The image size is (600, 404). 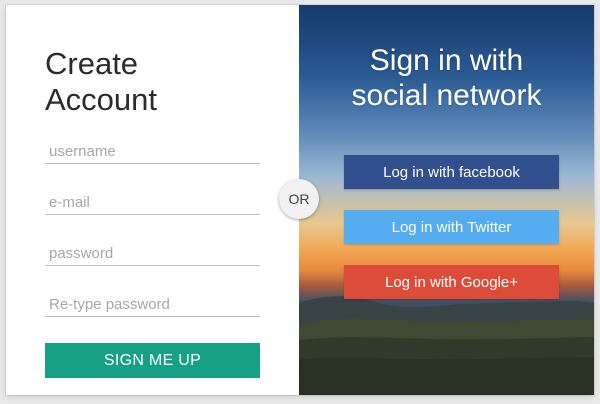 I want to click on retype-password-input, so click(x=152, y=305).